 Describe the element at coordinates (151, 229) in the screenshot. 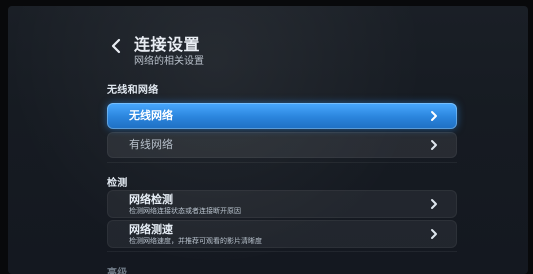

I see `network-speed-label: 网络测速` at that location.